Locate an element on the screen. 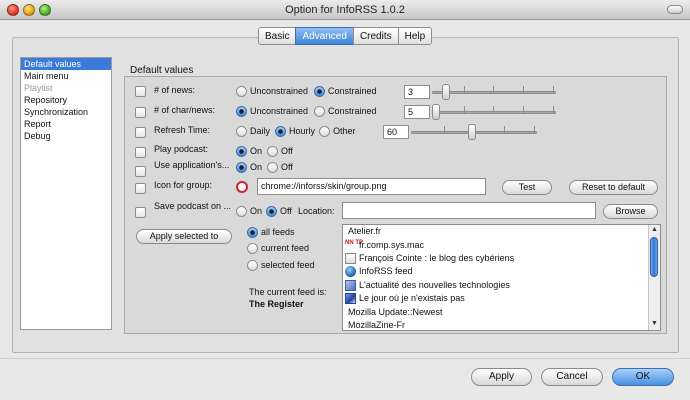 The image size is (690, 400). page-icon is located at coordinates (350, 258).